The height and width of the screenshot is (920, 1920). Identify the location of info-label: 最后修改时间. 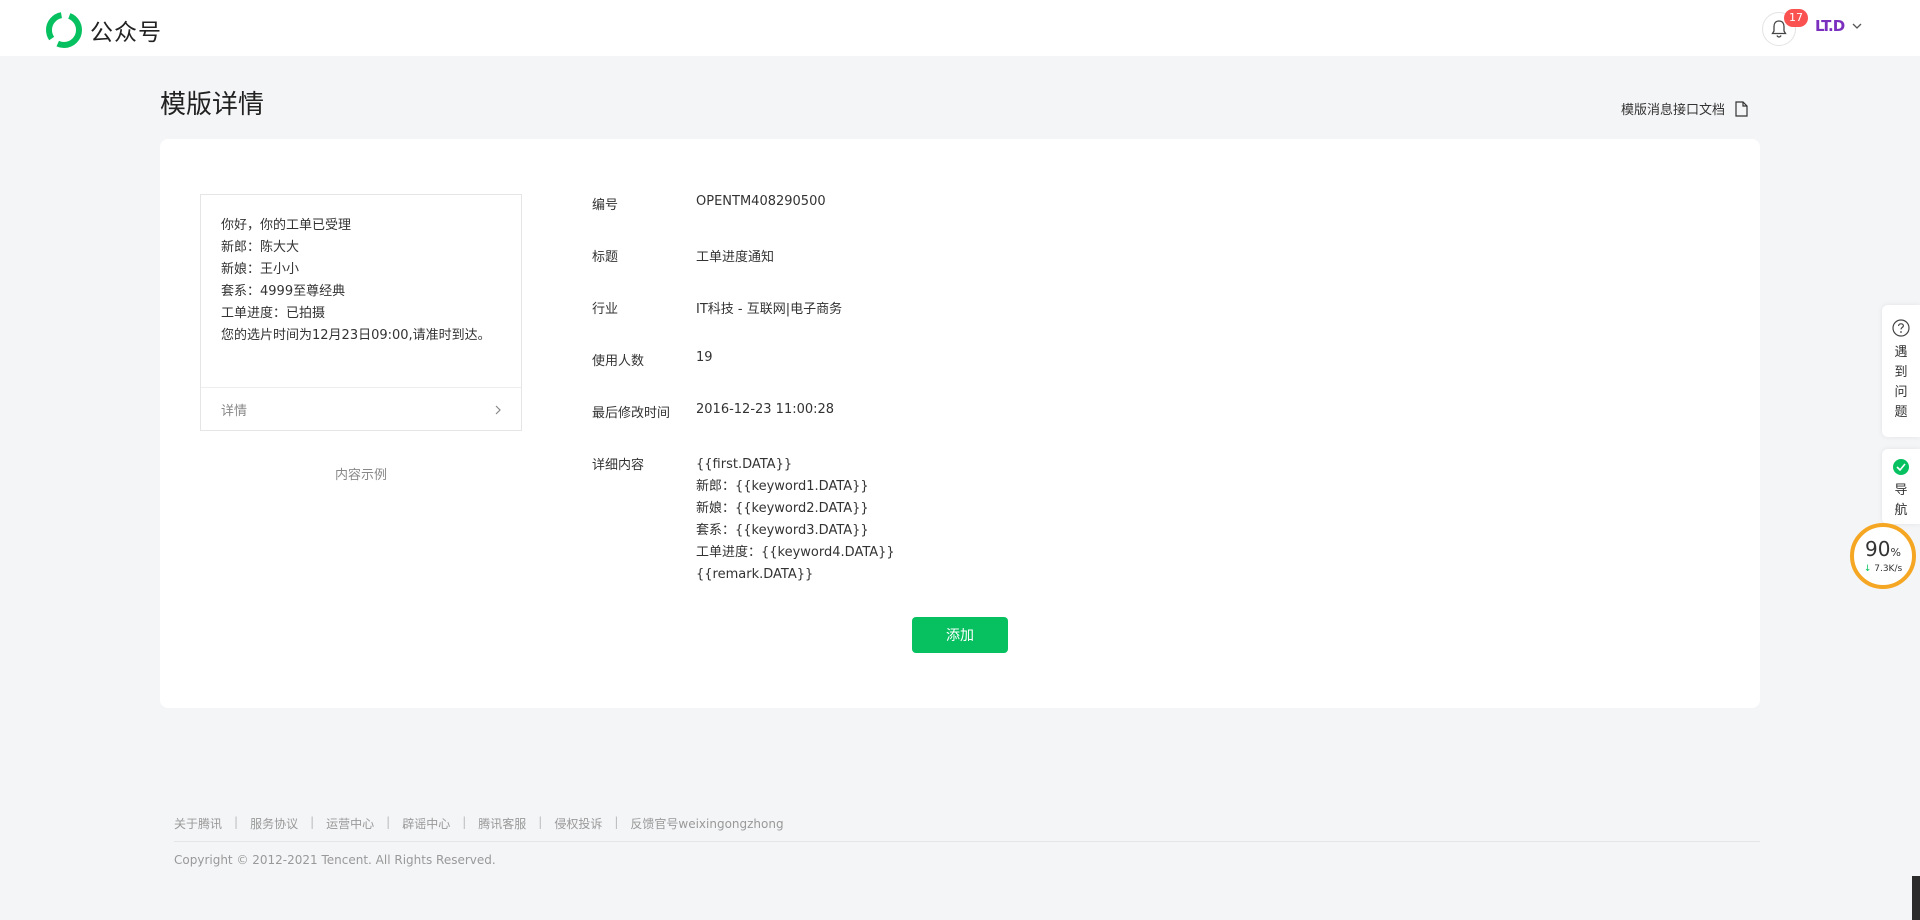
(631, 413).